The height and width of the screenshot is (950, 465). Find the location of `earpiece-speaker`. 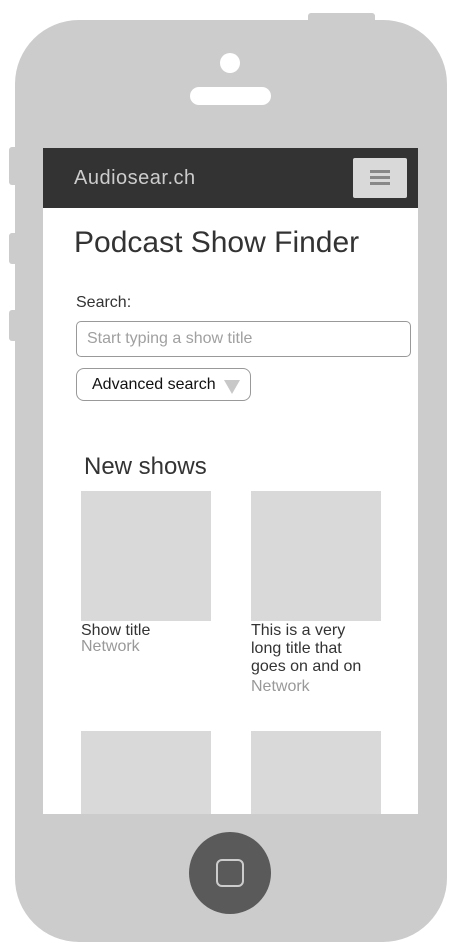

earpiece-speaker is located at coordinates (230, 96).